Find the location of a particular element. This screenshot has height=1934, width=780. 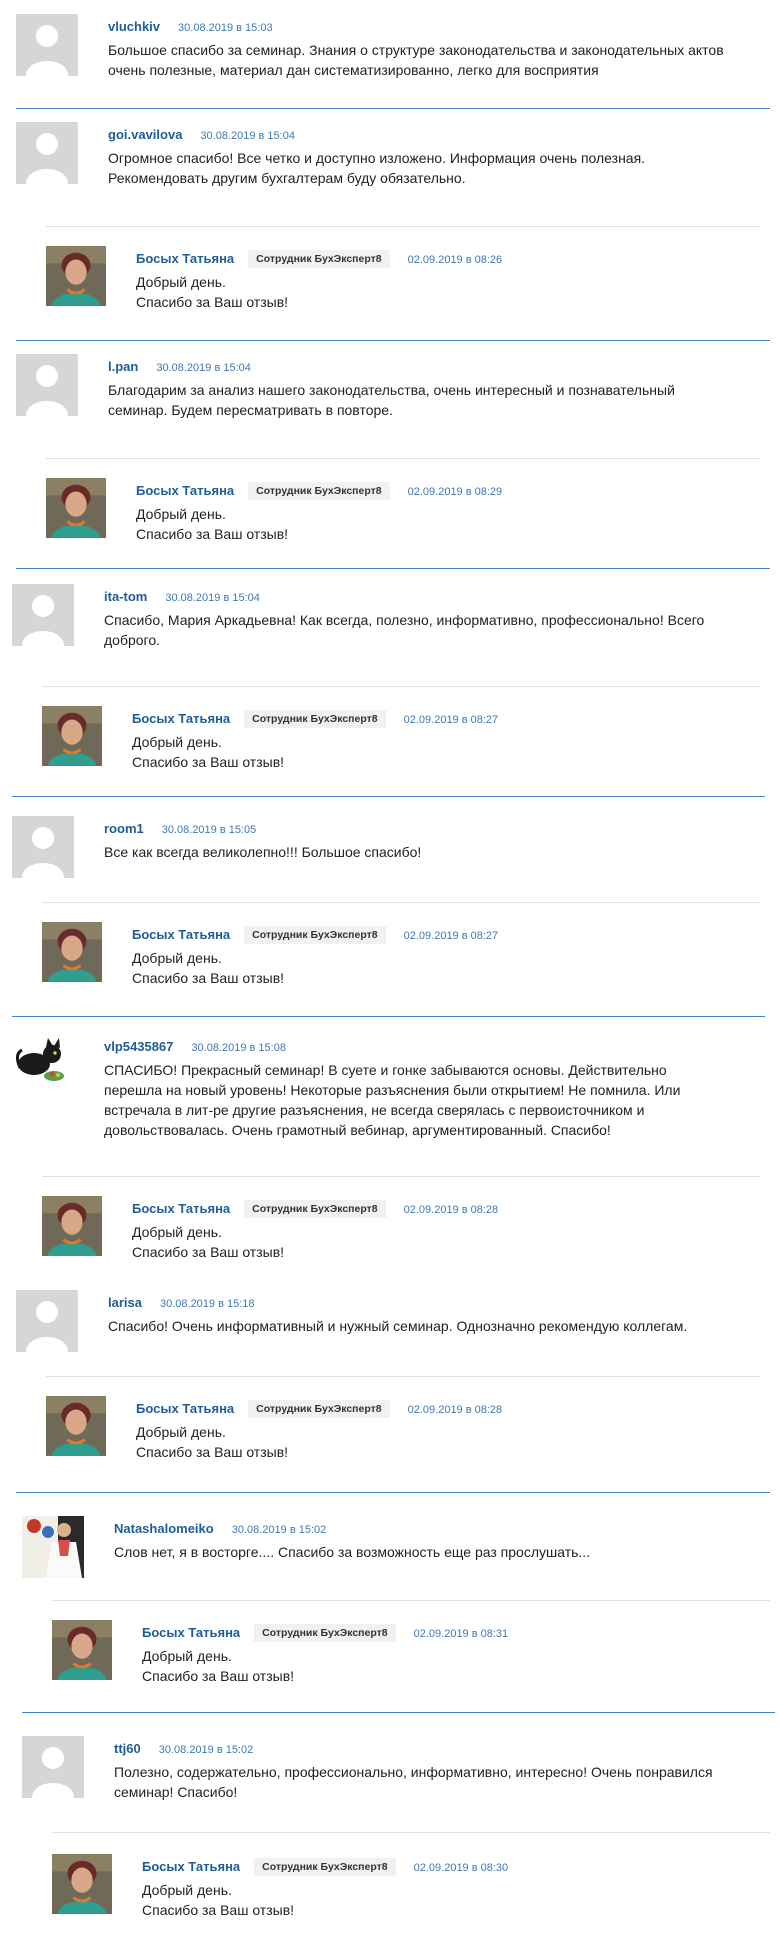

comment-date-link: 30.08.2019 в 15:08 is located at coordinates (238, 1048).